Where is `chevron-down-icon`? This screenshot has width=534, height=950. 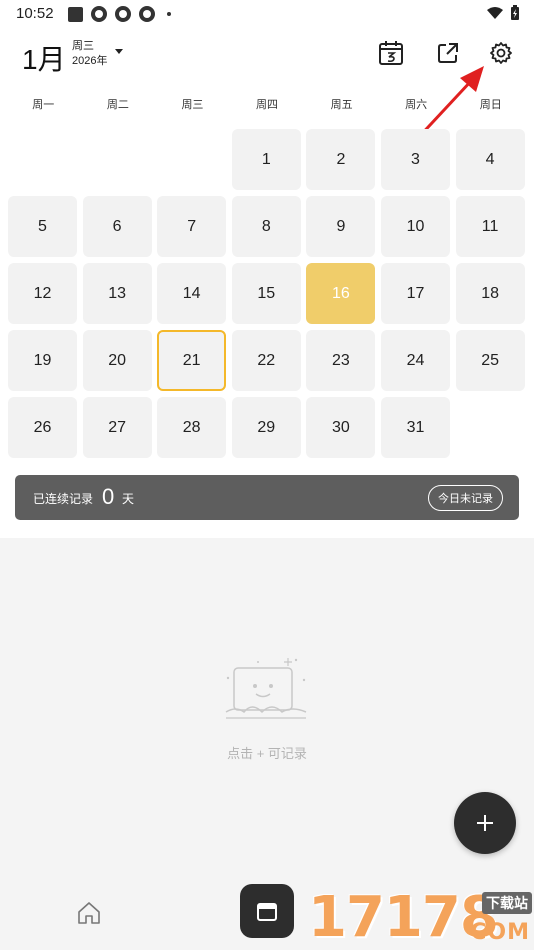 chevron-down-icon is located at coordinates (119, 51).